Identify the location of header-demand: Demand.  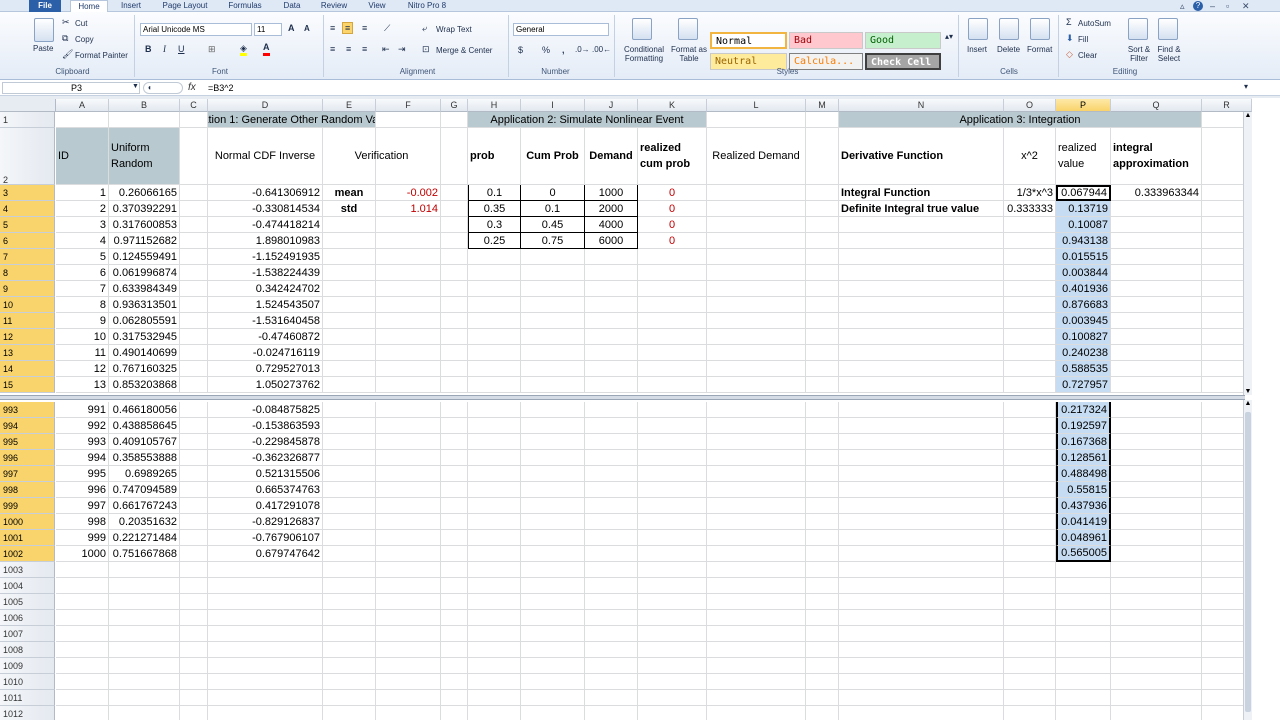
(611, 156).